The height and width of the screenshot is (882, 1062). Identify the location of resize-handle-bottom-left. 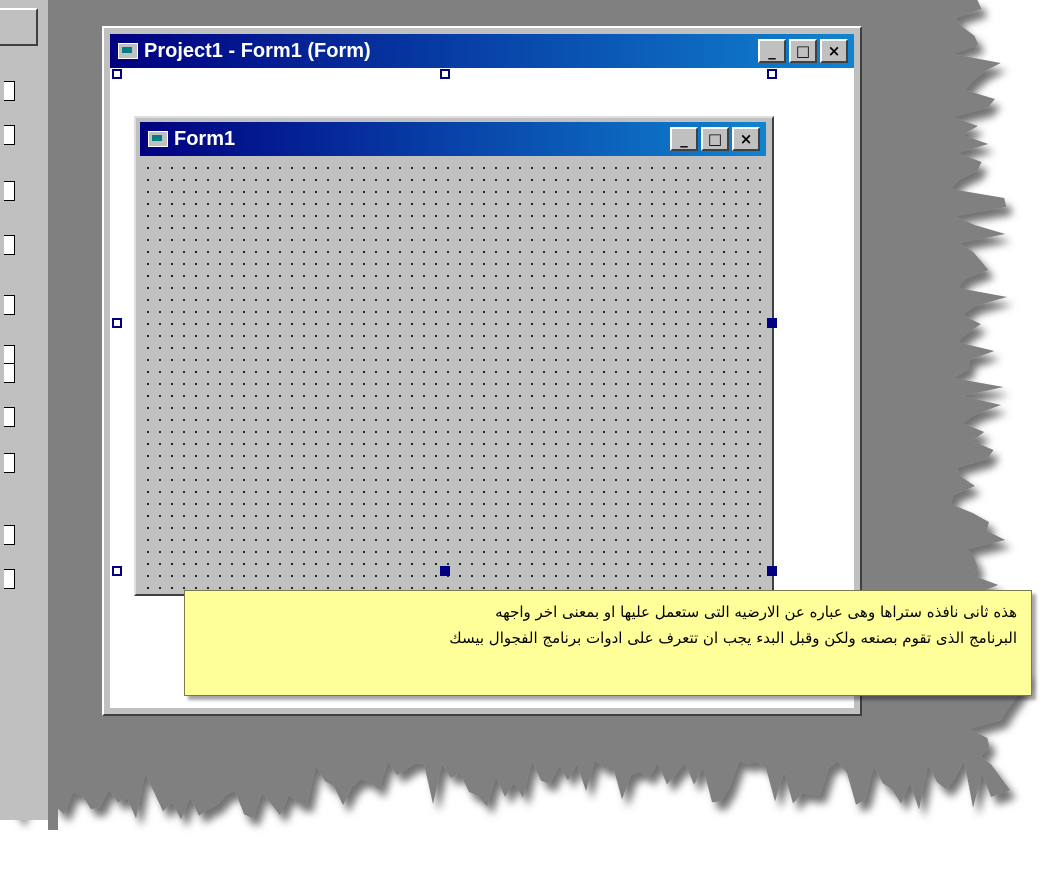
(117, 571).